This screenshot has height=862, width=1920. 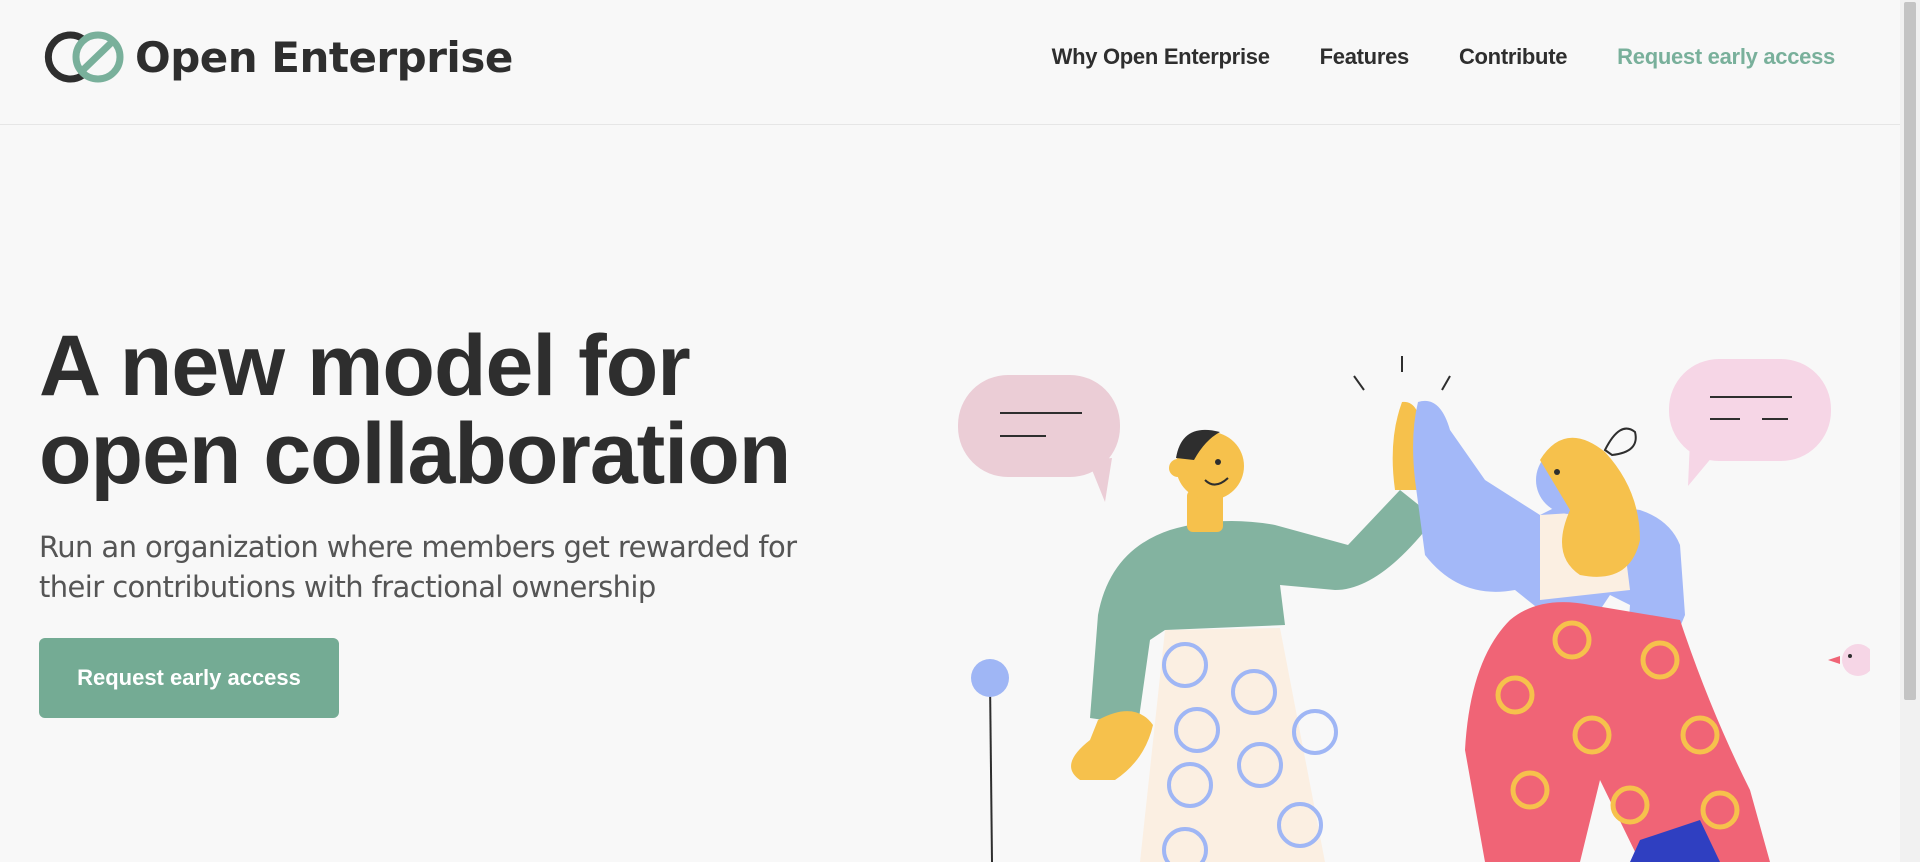 What do you see at coordinates (1513, 57) in the screenshot?
I see `nav-contribute: Contribute` at bounding box center [1513, 57].